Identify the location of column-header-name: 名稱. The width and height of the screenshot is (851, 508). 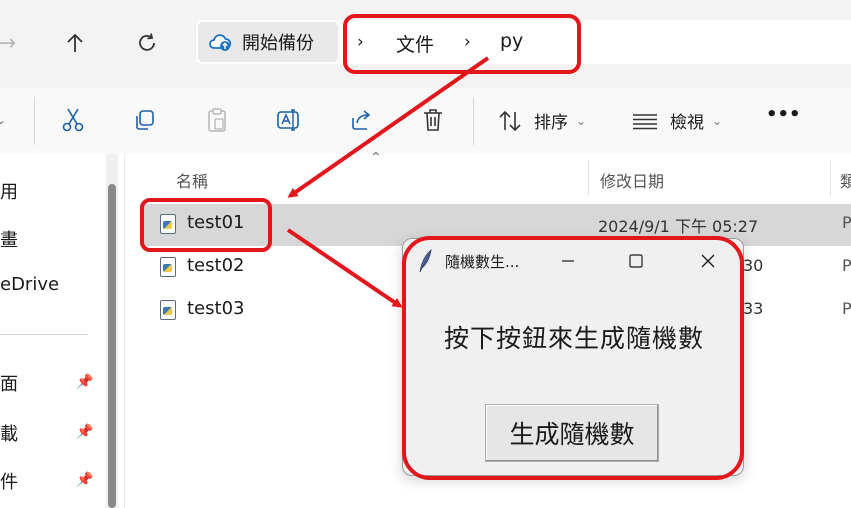
(192, 180).